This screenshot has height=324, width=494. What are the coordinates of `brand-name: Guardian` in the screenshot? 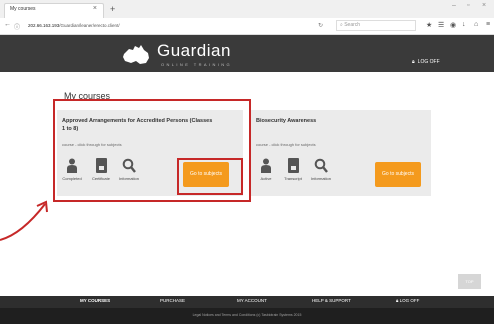 It's located at (194, 50).